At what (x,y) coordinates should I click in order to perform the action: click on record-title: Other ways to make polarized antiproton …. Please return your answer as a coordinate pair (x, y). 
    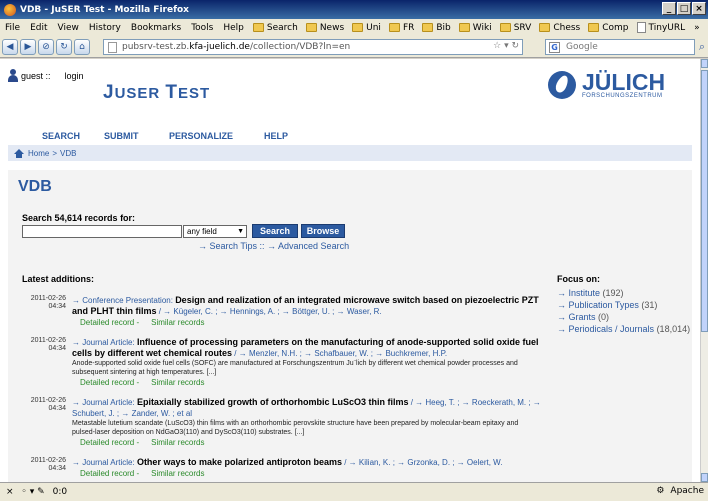
    Looking at the image, I should click on (239, 462).